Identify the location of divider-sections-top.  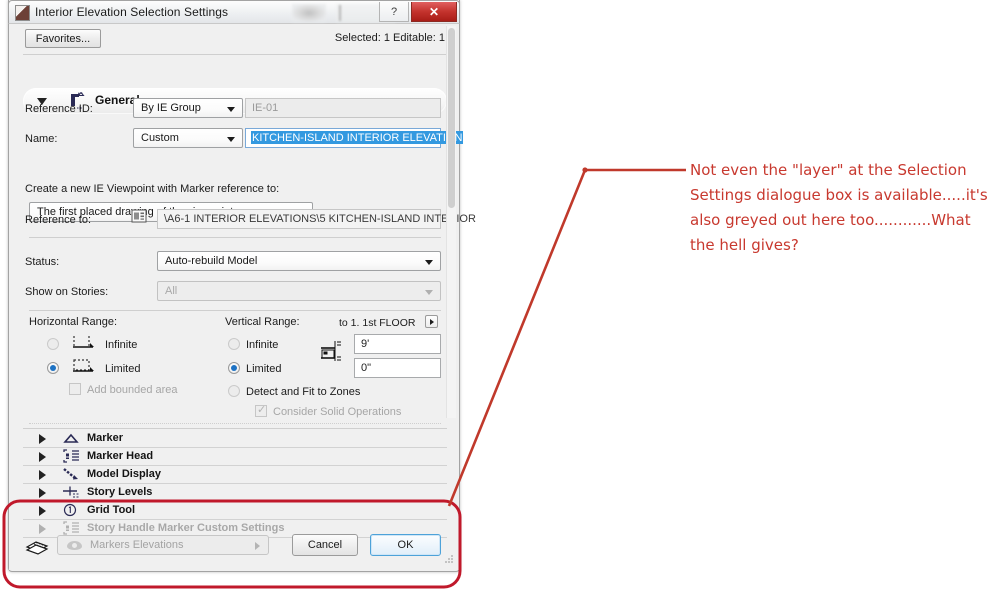
(235, 428).